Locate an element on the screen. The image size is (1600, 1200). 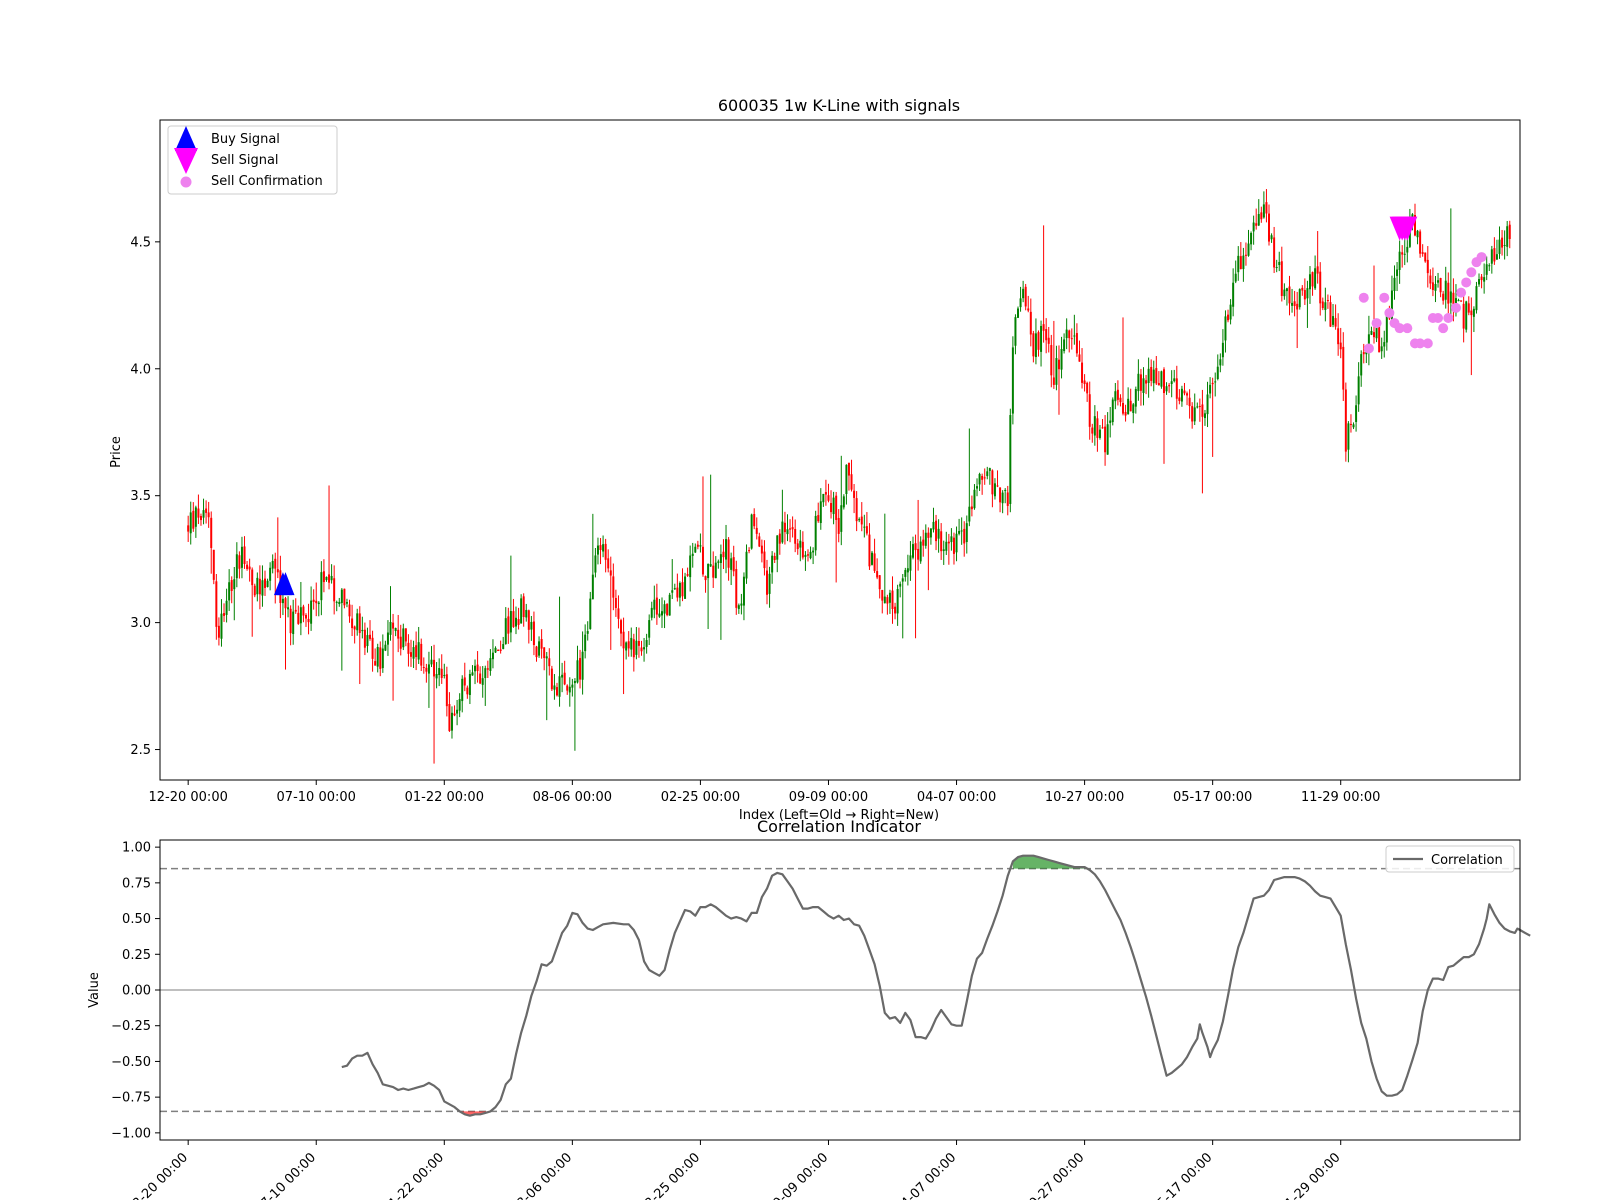
kline-xtick-label: 09-09 00:00 is located at coordinates (828, 797).